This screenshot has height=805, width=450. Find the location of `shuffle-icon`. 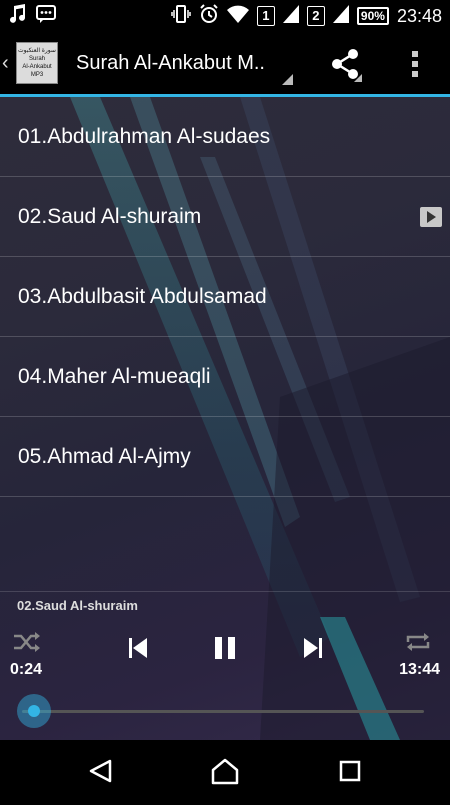

shuffle-icon is located at coordinates (27, 642).